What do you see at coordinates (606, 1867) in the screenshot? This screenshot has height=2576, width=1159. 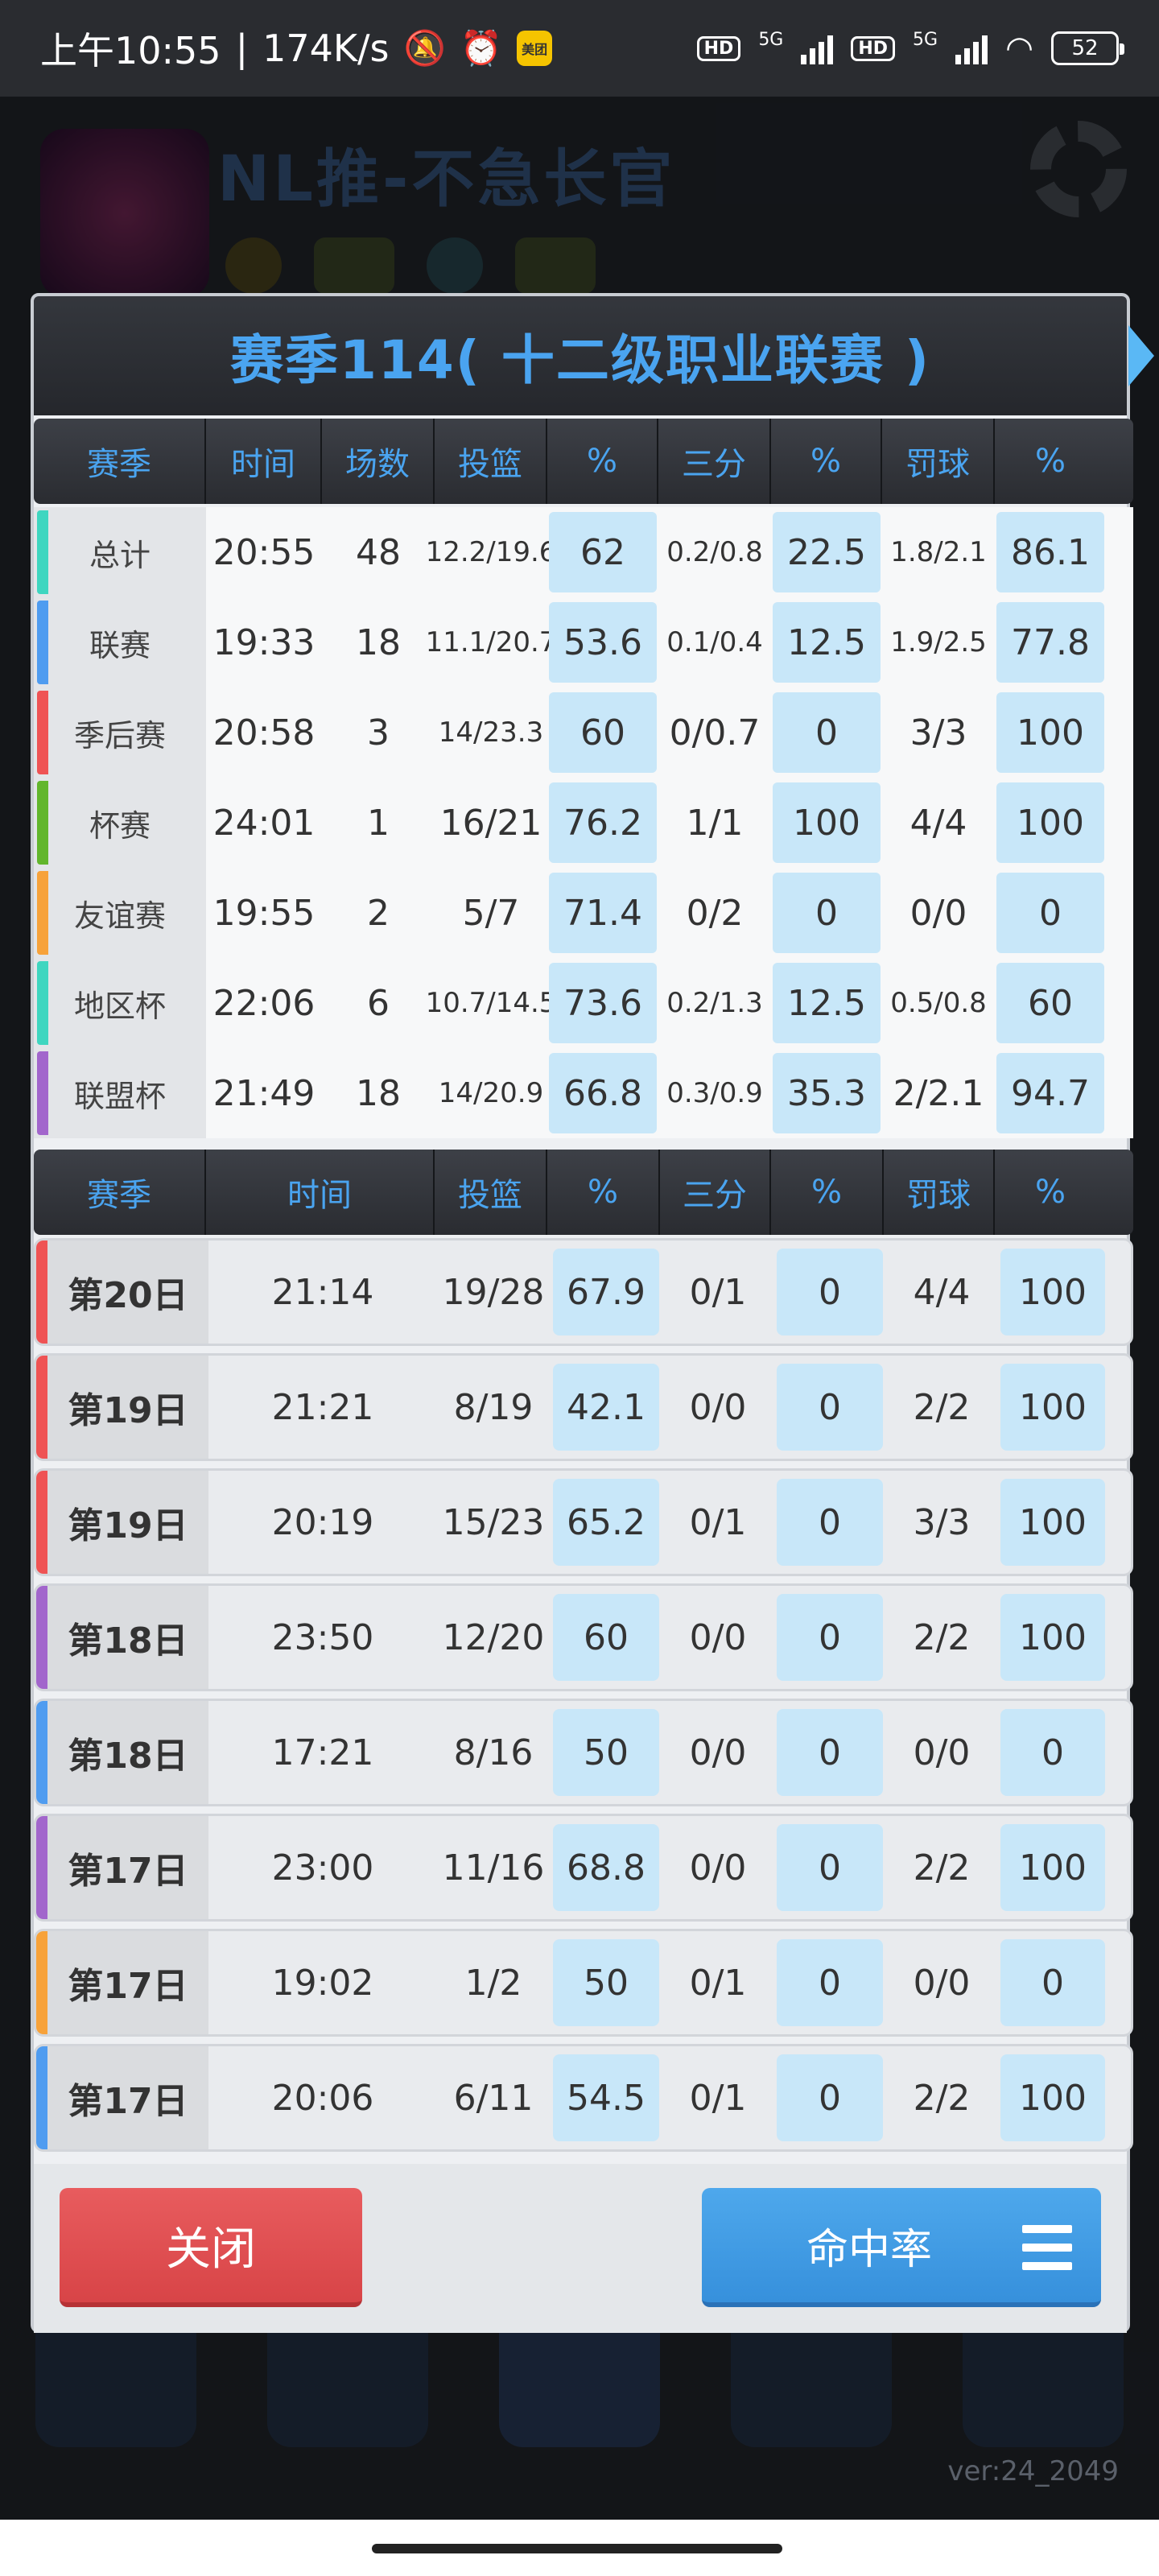 I see `game-cell-fg-pct: 68.8` at bounding box center [606, 1867].